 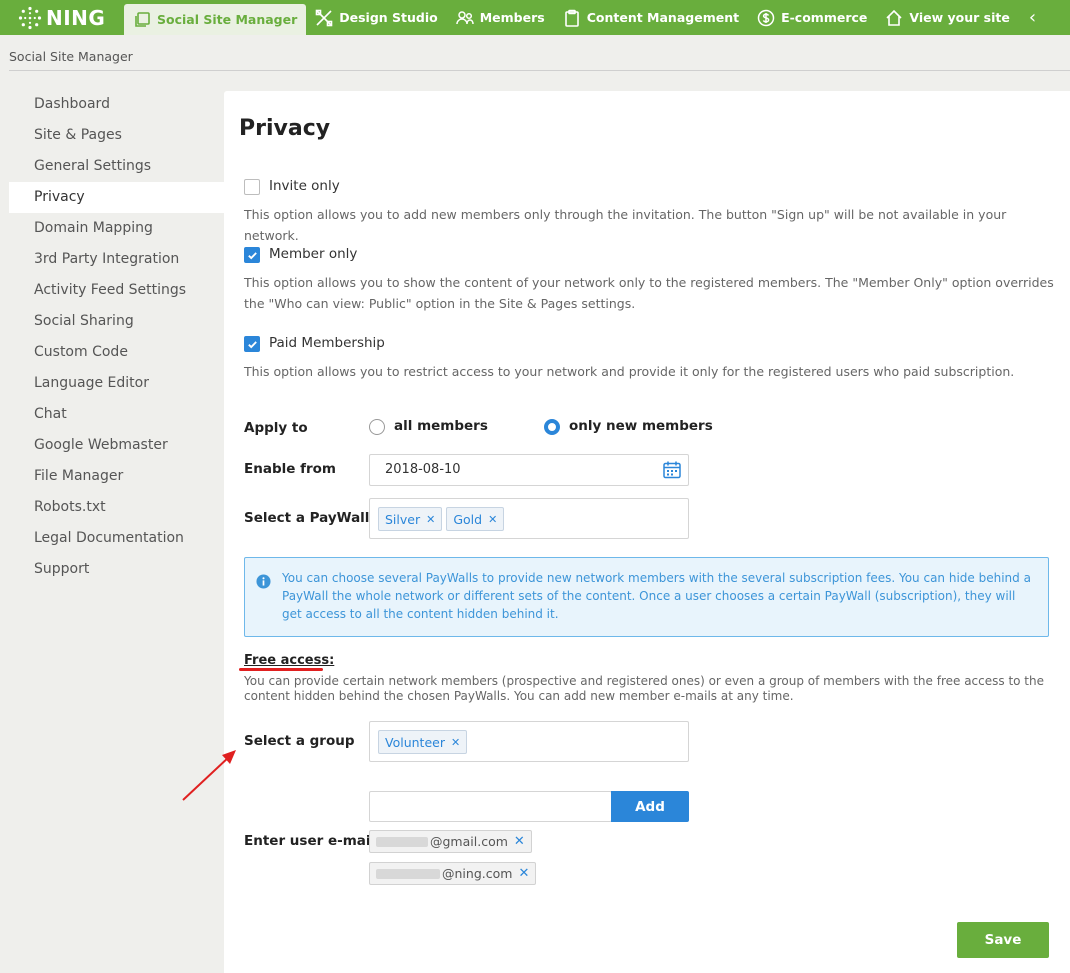 I want to click on dollar-icon, so click(x=766, y=17).